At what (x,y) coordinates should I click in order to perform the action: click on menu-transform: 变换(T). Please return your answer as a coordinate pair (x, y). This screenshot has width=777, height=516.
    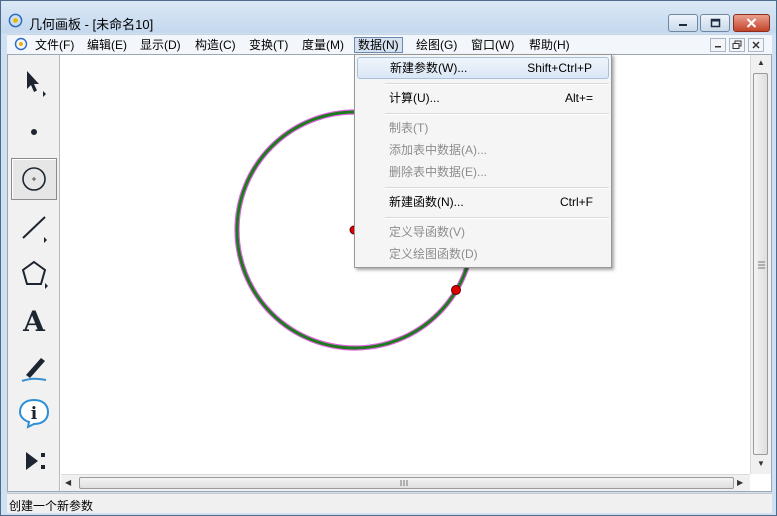
    Looking at the image, I should click on (268, 45).